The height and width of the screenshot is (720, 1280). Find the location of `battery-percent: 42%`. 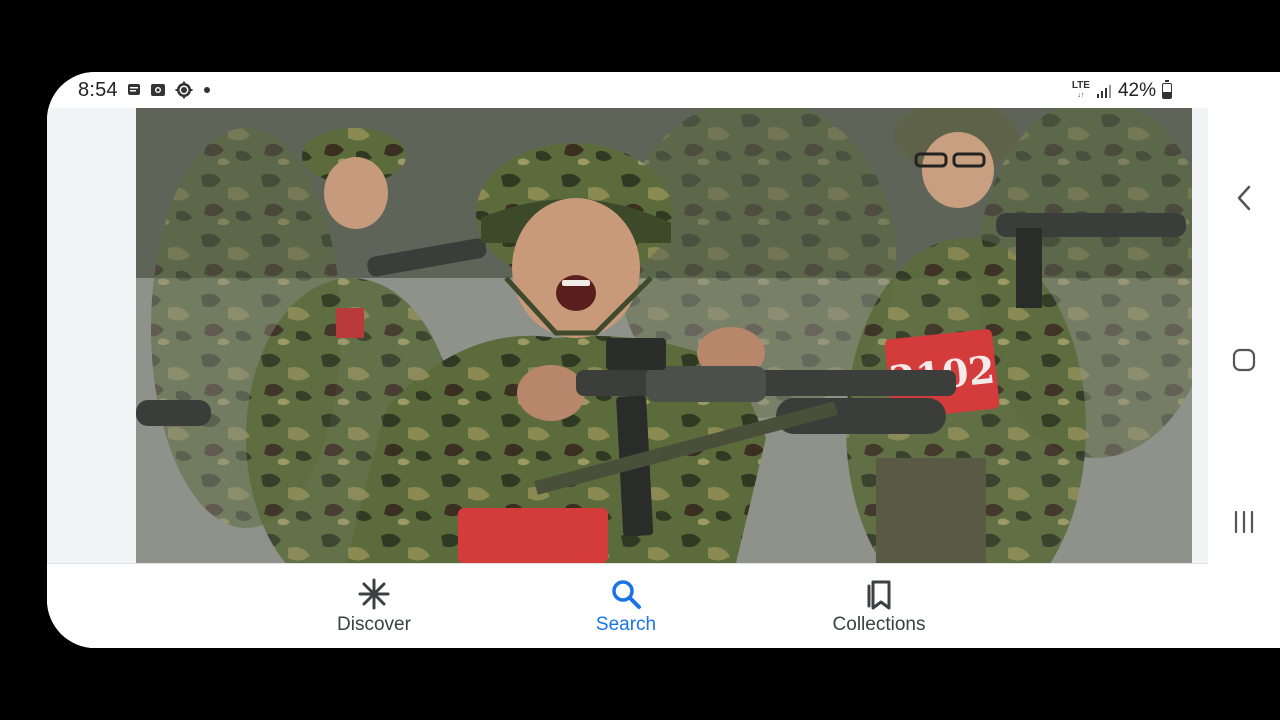

battery-percent: 42% is located at coordinates (1136, 90).